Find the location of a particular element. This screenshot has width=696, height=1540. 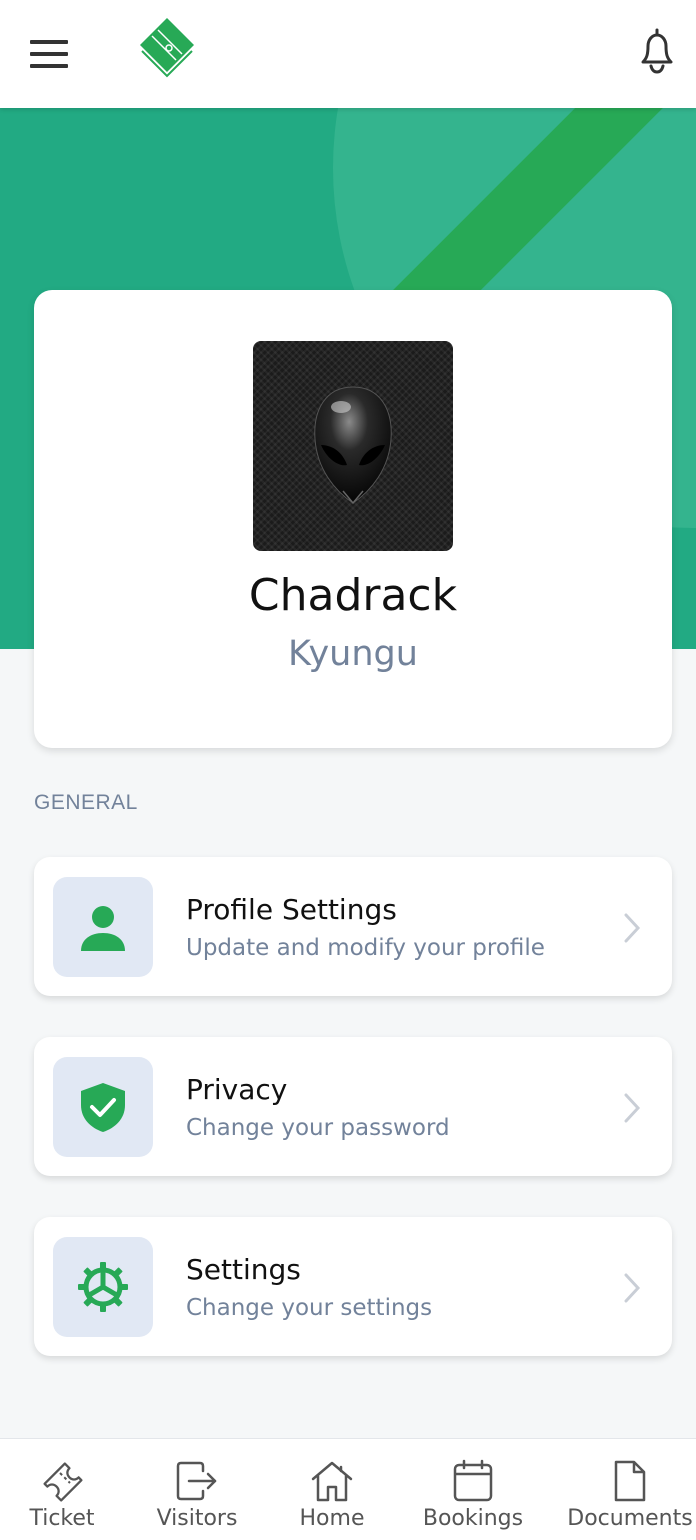

nav-label: Bookings is located at coordinates (473, 1518).